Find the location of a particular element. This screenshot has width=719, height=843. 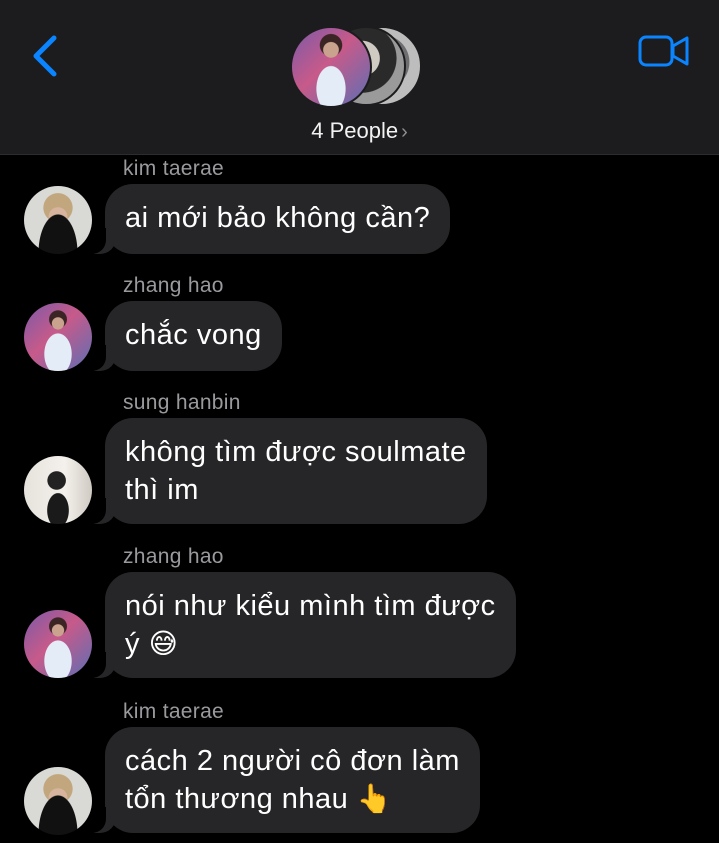

participants-button: 4 People › is located at coordinates (359, 131).